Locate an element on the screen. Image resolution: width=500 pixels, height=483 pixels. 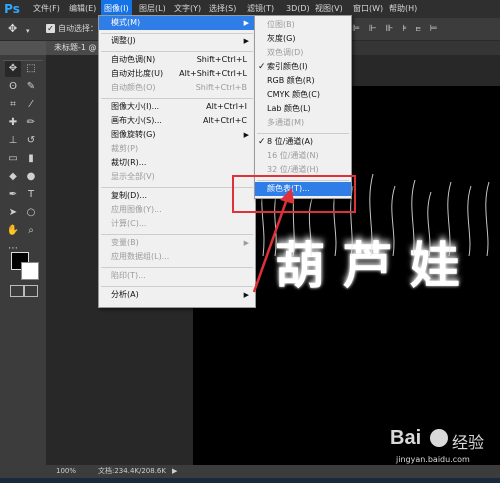
align-icons: ⊫ ⊩ ⊪ ⊧ ⫢ ⊨ is located at coordinates (422, 29).